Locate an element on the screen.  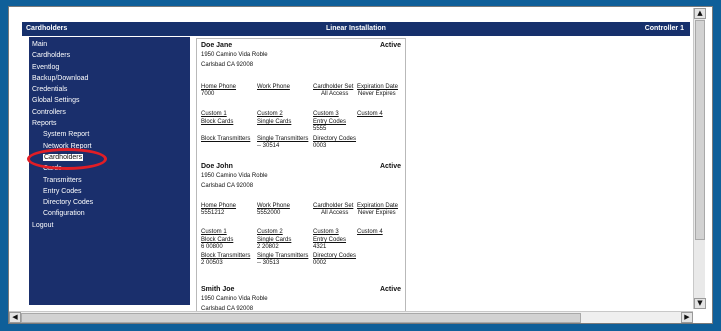
directory-codes-value: 0002 is located at coordinates (320, 263).